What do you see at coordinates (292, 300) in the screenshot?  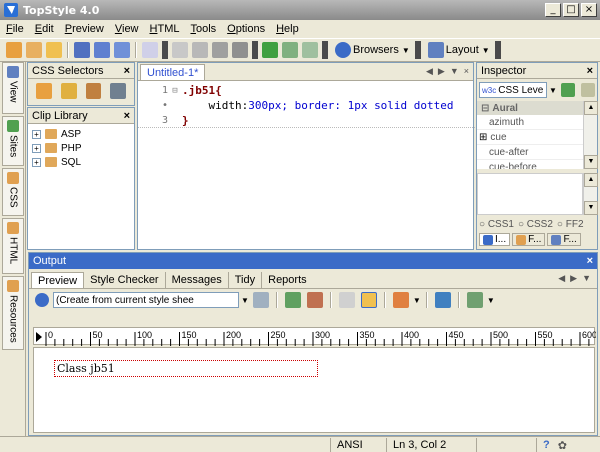 I see `add-icon` at bounding box center [292, 300].